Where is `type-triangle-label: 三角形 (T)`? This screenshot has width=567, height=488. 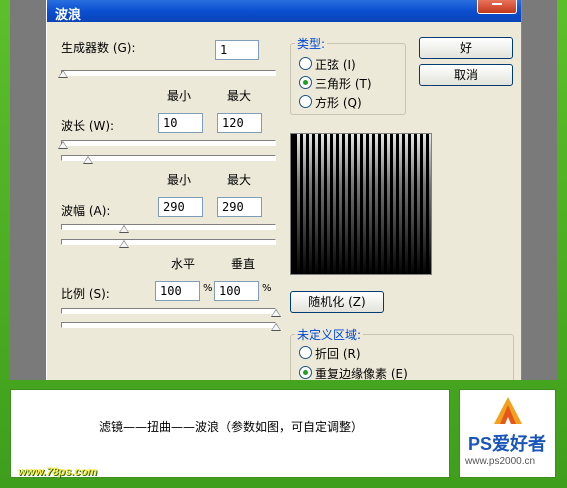
type-triangle-label: 三角形 (T) is located at coordinates (343, 83).